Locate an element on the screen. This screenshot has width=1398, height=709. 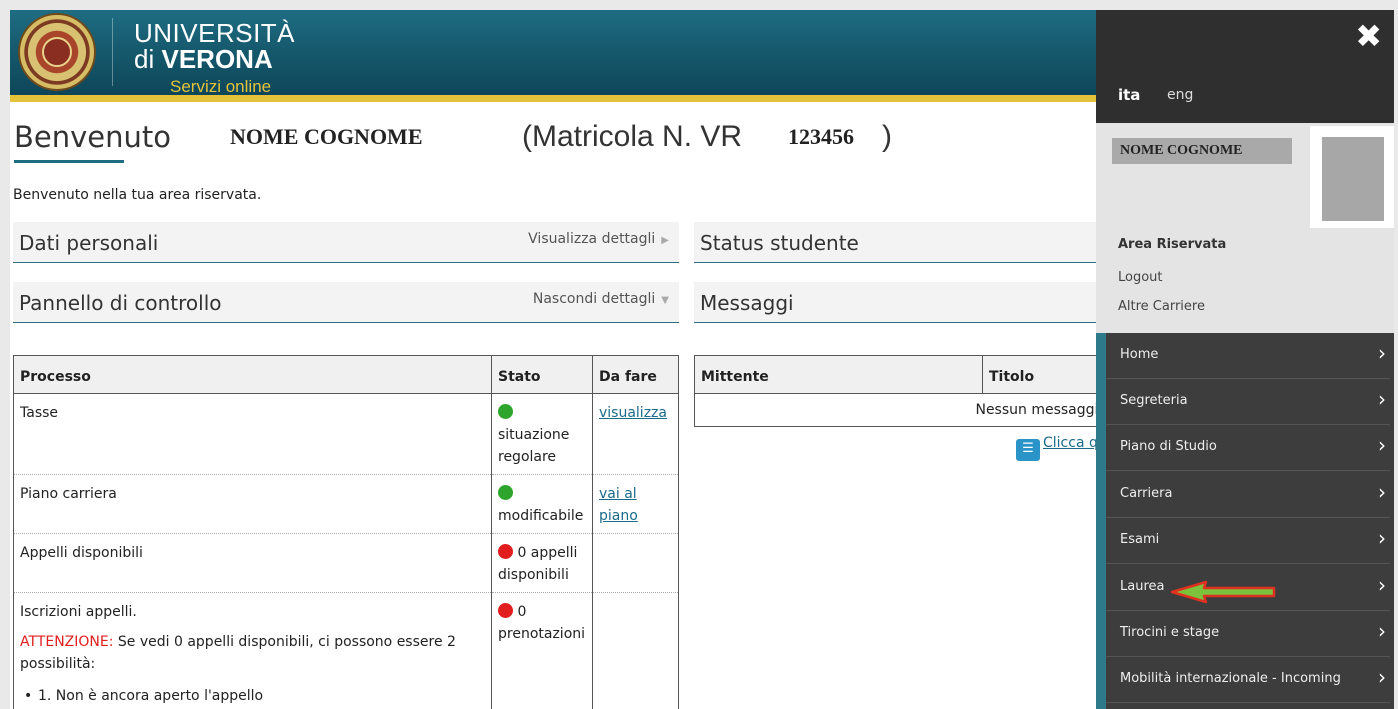
show-details-button: Visualizza dettagli ▶ is located at coordinates (598, 239).